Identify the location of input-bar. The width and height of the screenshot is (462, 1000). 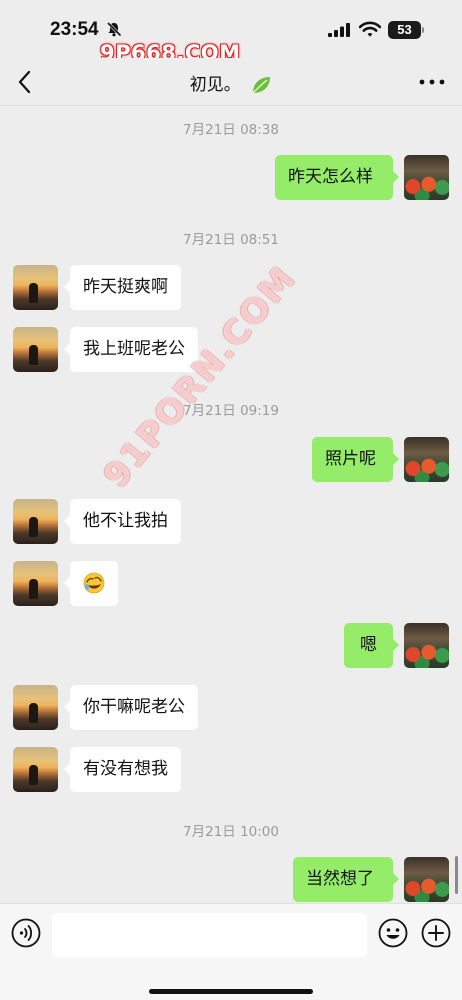
(231, 951).